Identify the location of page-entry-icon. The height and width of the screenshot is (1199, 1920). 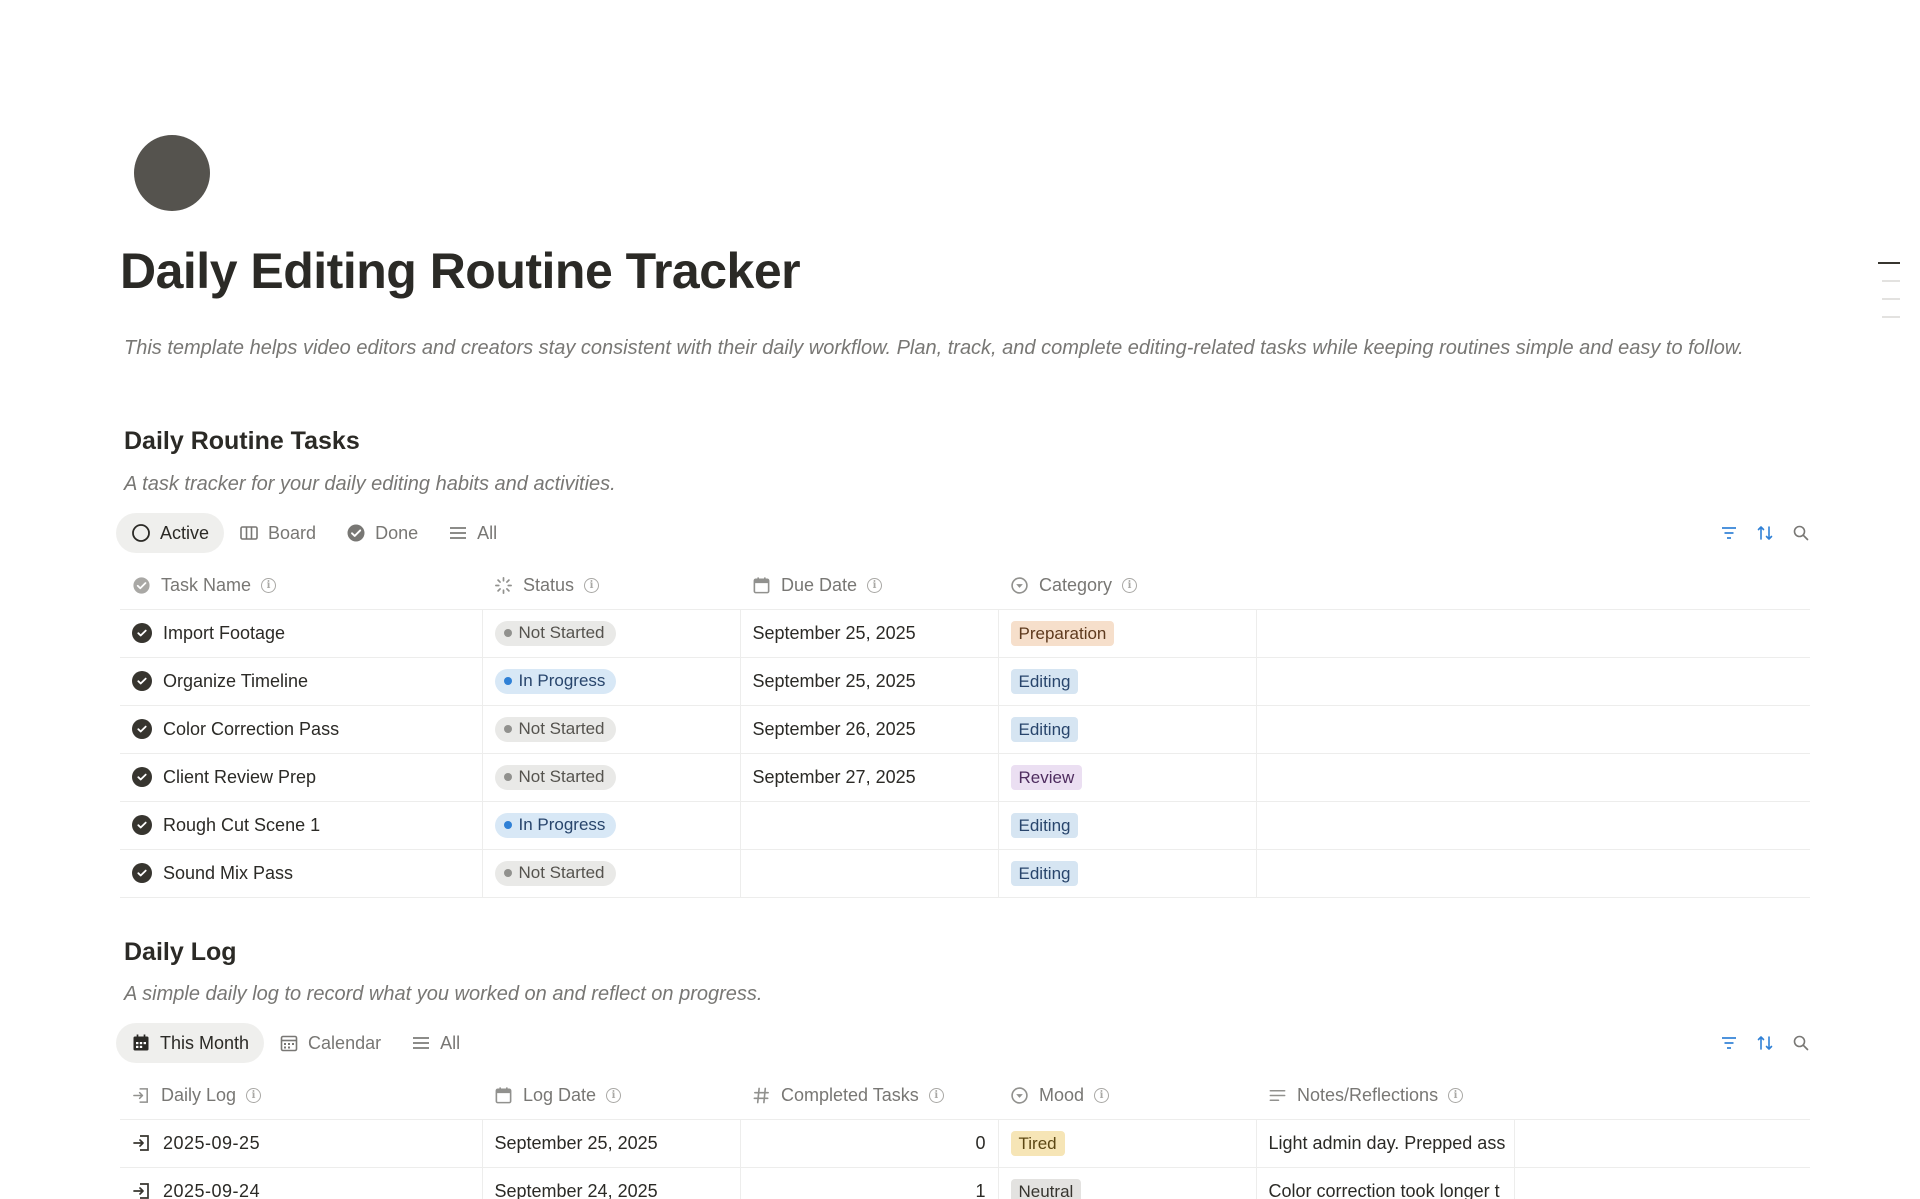
(141, 1143).